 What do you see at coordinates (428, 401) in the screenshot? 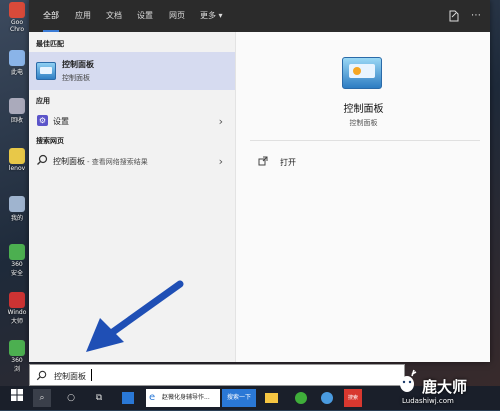
I see `watermark-site: Ludashiwj.com` at bounding box center [428, 401].